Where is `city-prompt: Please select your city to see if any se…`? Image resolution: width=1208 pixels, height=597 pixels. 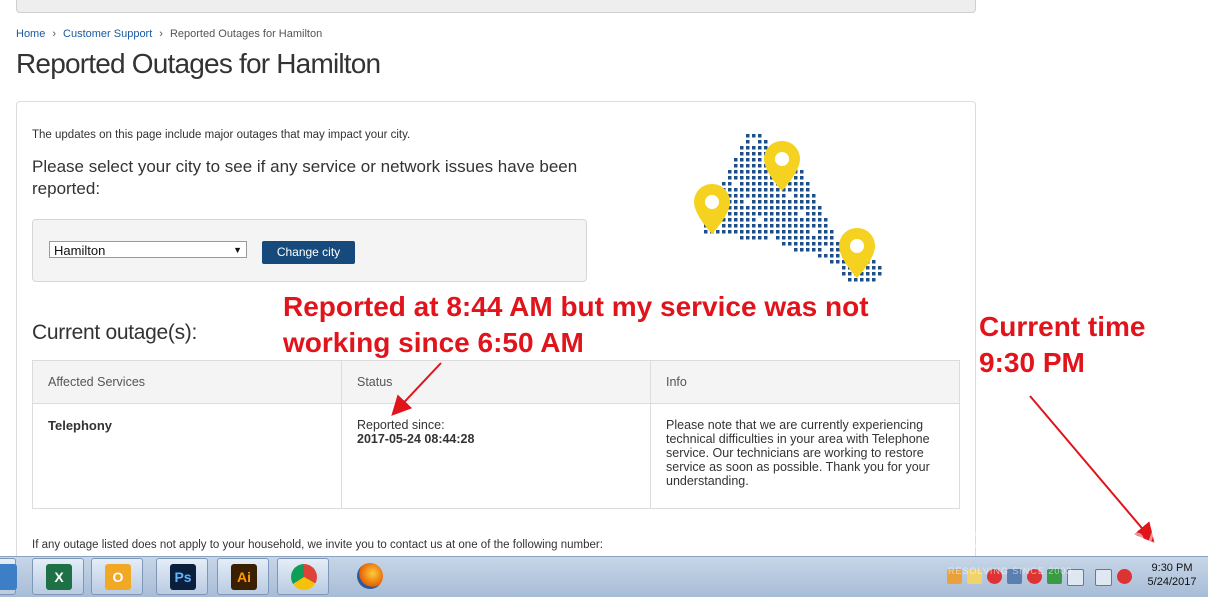
city-prompt: Please select your city to see if any se… is located at coordinates (305, 177).